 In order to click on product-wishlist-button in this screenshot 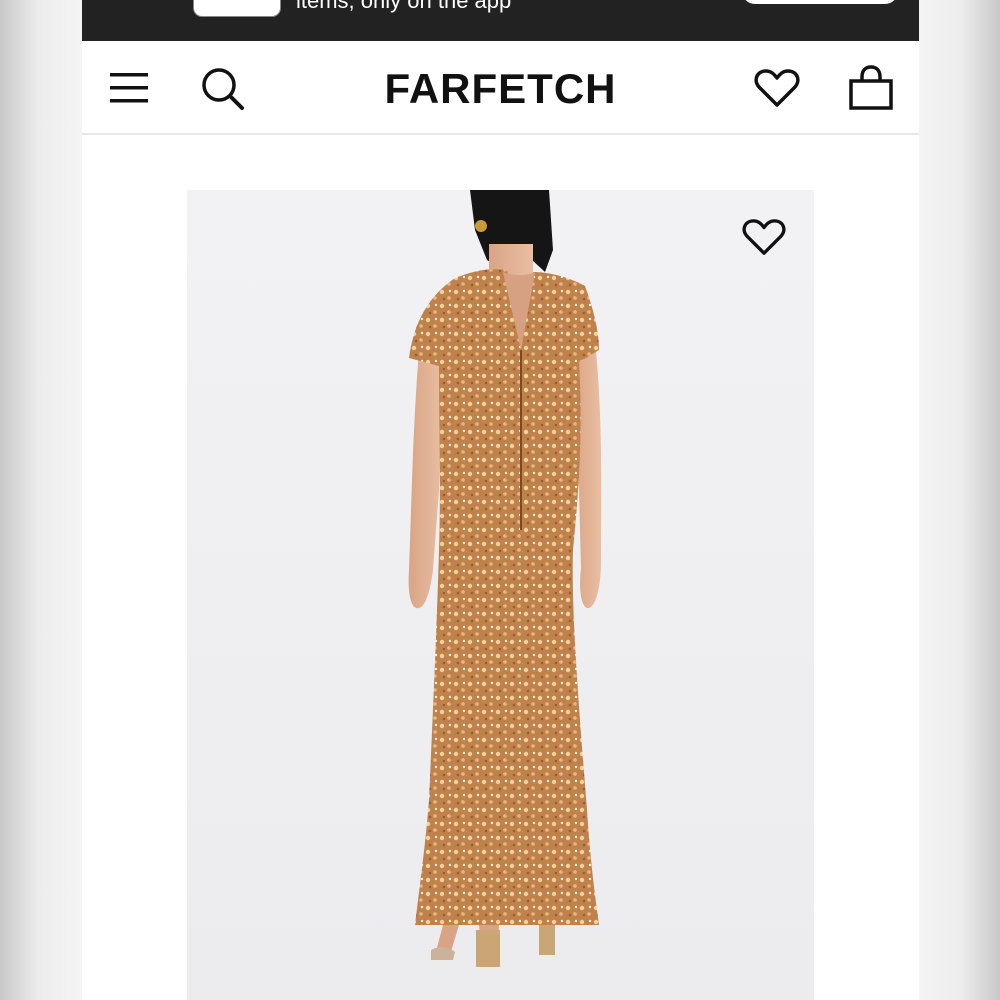, I will do `click(764, 237)`.